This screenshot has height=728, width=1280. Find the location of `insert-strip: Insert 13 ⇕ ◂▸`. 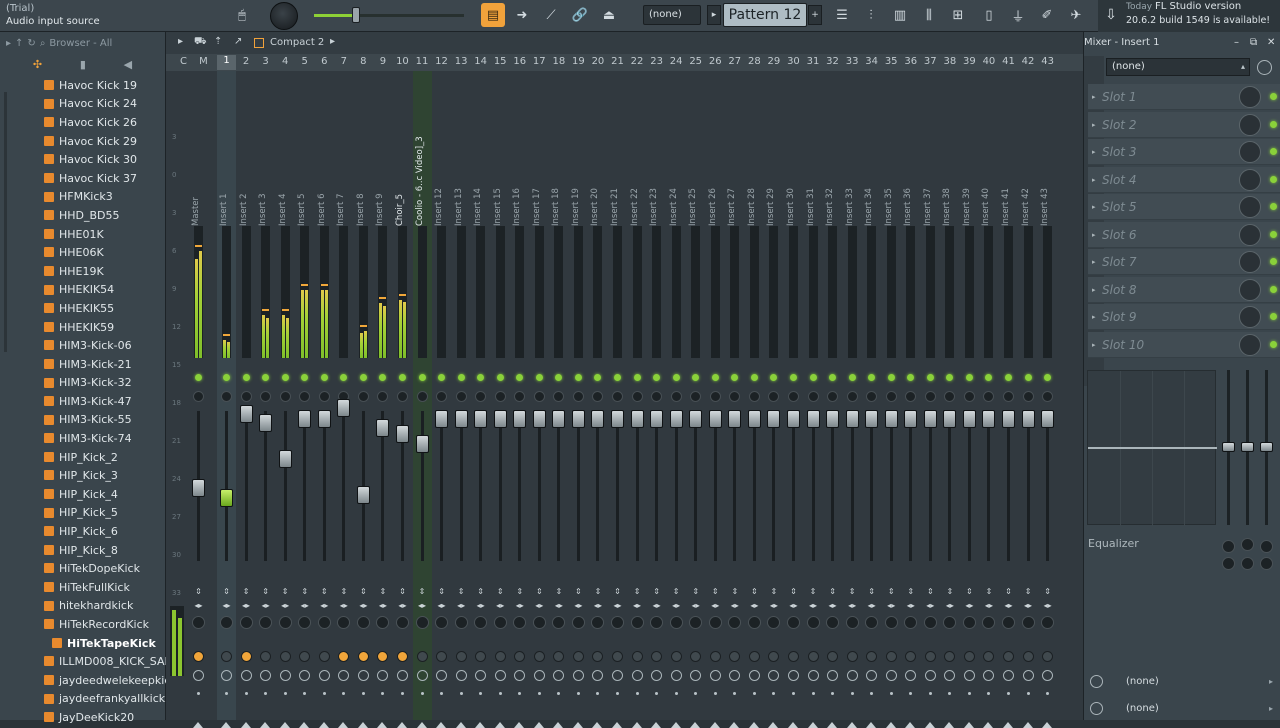

insert-strip: Insert 13 ⇕ ◂▸ is located at coordinates (461, 399).